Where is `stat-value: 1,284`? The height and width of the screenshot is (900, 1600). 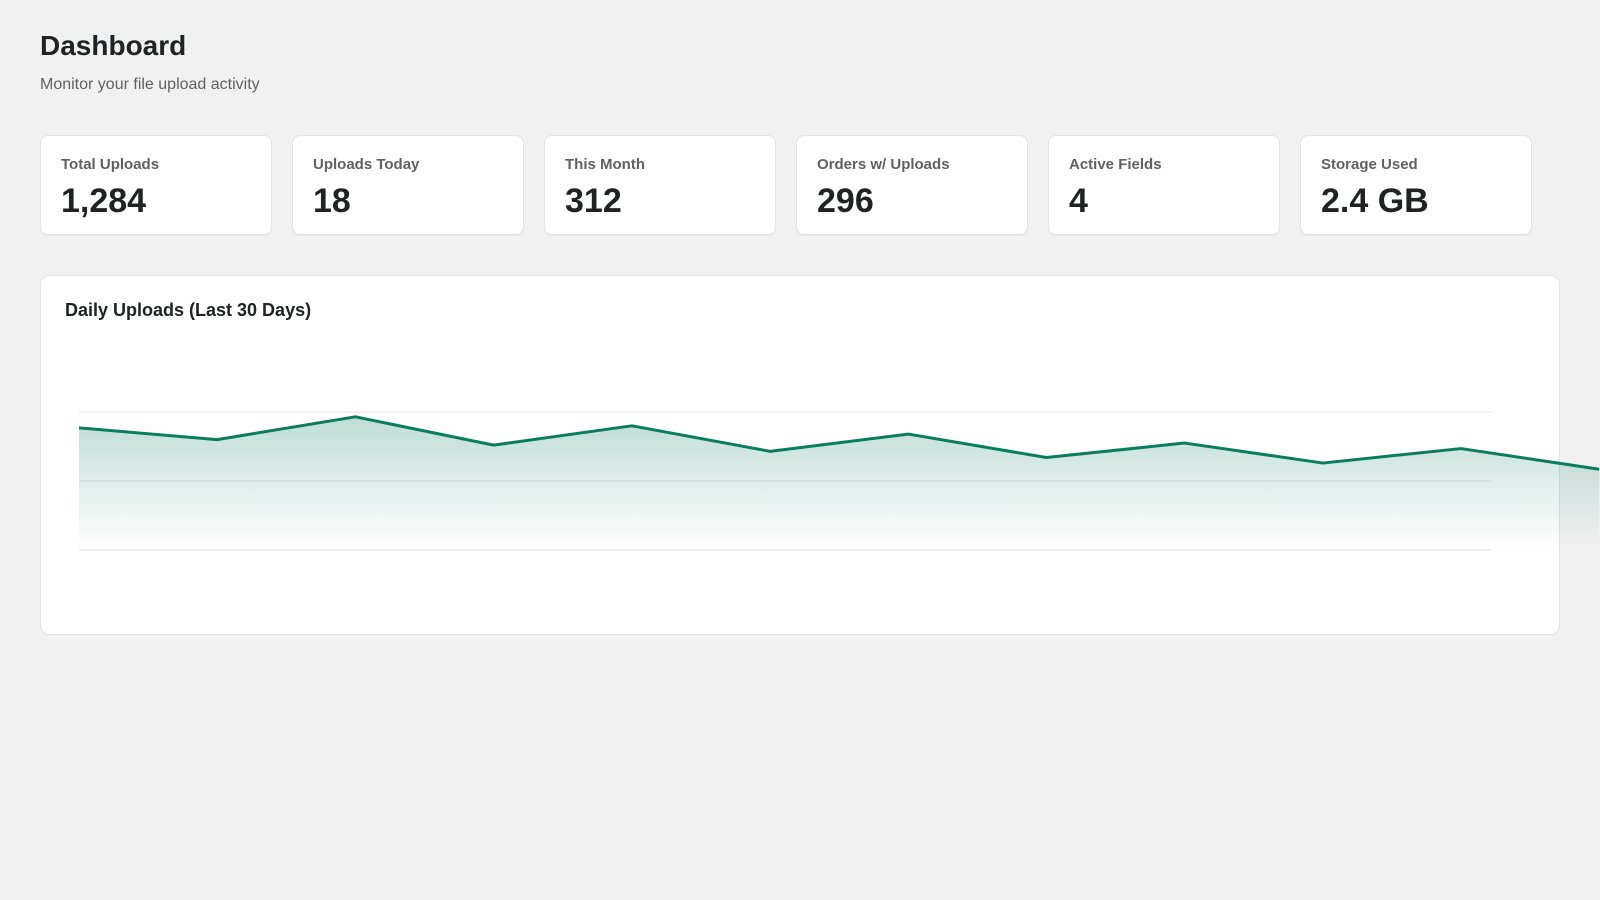 stat-value: 1,284 is located at coordinates (104, 201).